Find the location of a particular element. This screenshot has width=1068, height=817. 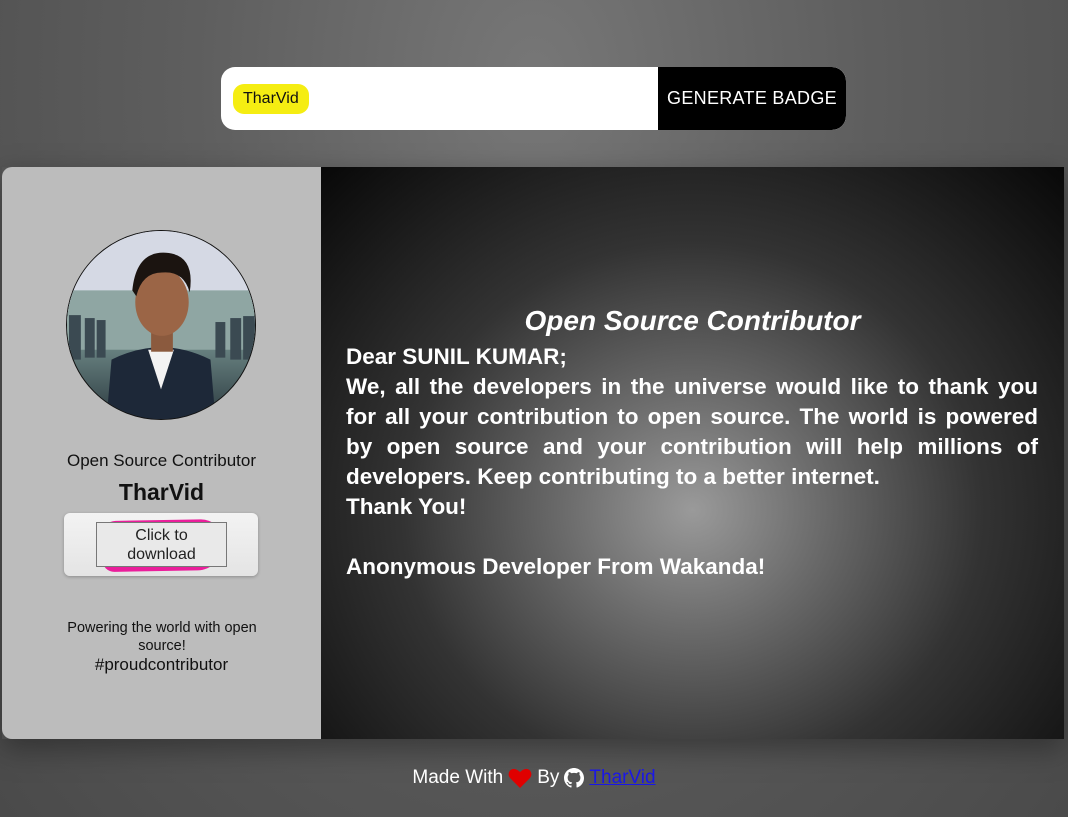

badge-role: Open Source Contributor is located at coordinates (161, 460).